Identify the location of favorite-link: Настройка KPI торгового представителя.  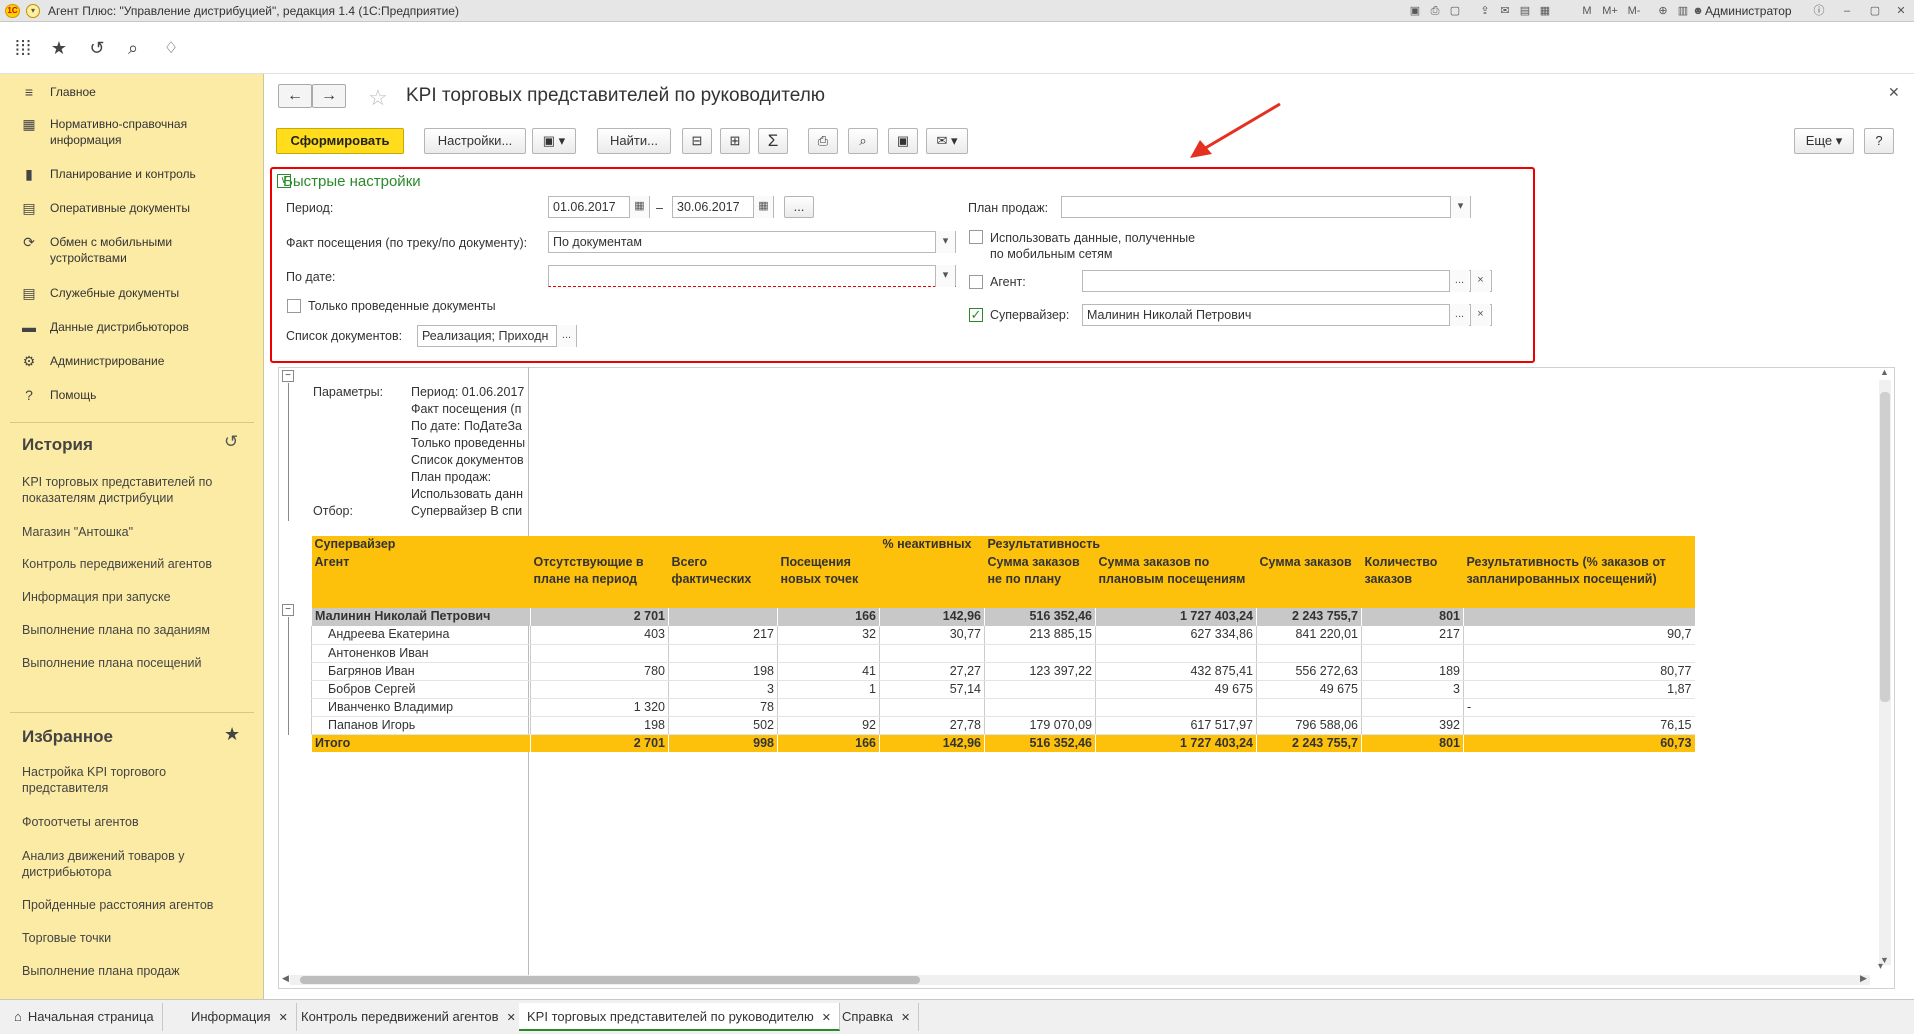
(132, 780).